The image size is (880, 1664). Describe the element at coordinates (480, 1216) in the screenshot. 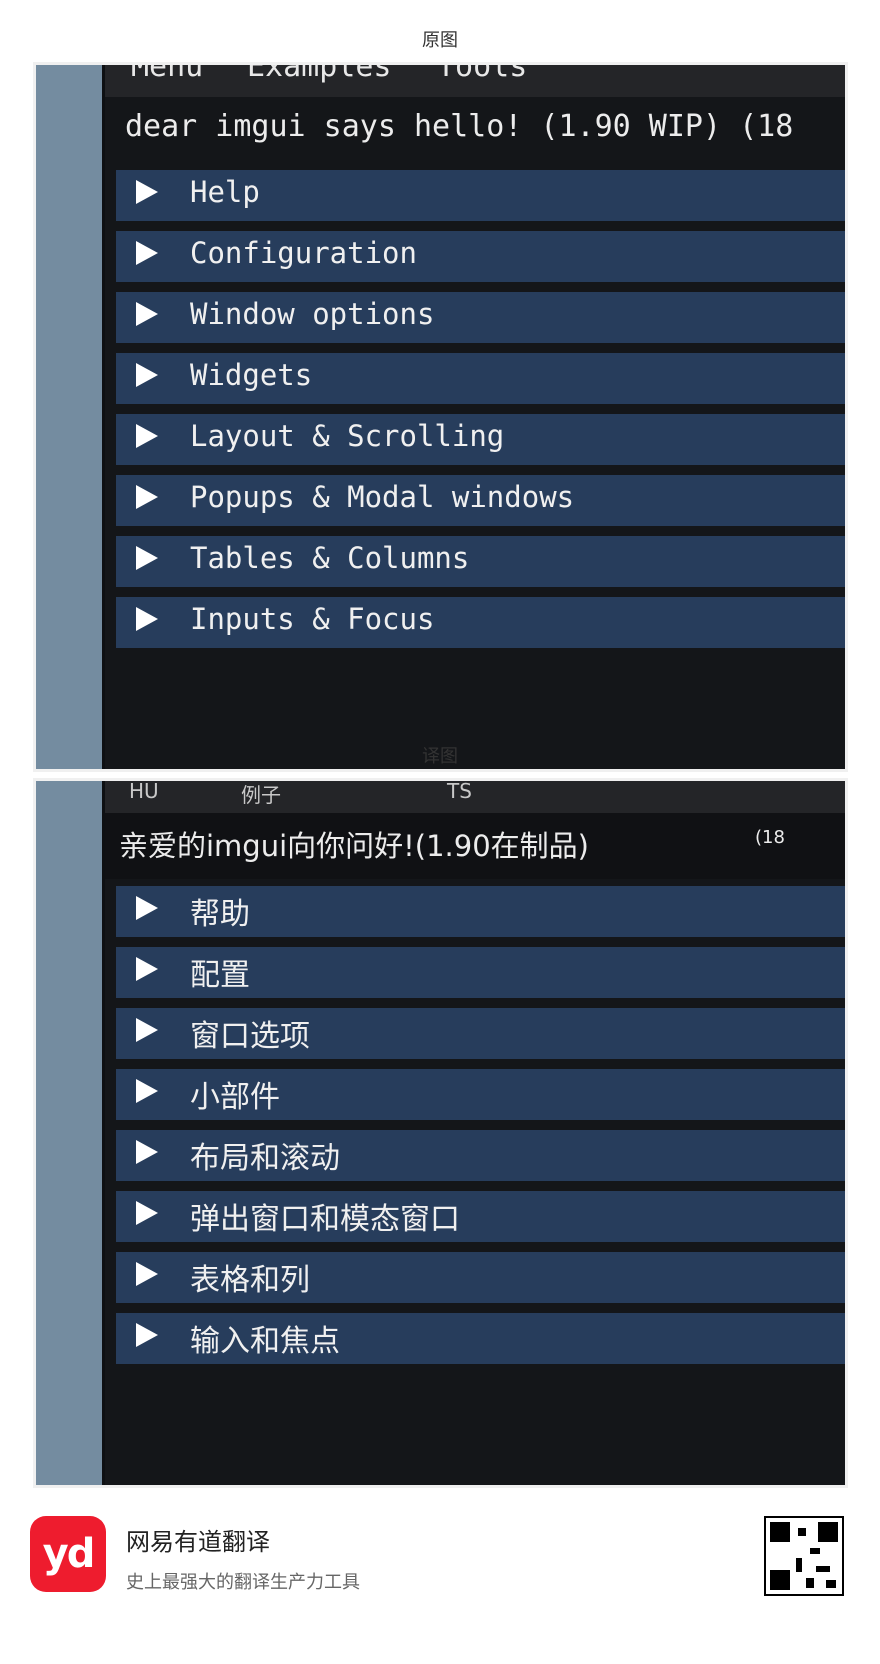

I see `collapsing-header-popups: 弹出窗口和模态窗口` at that location.